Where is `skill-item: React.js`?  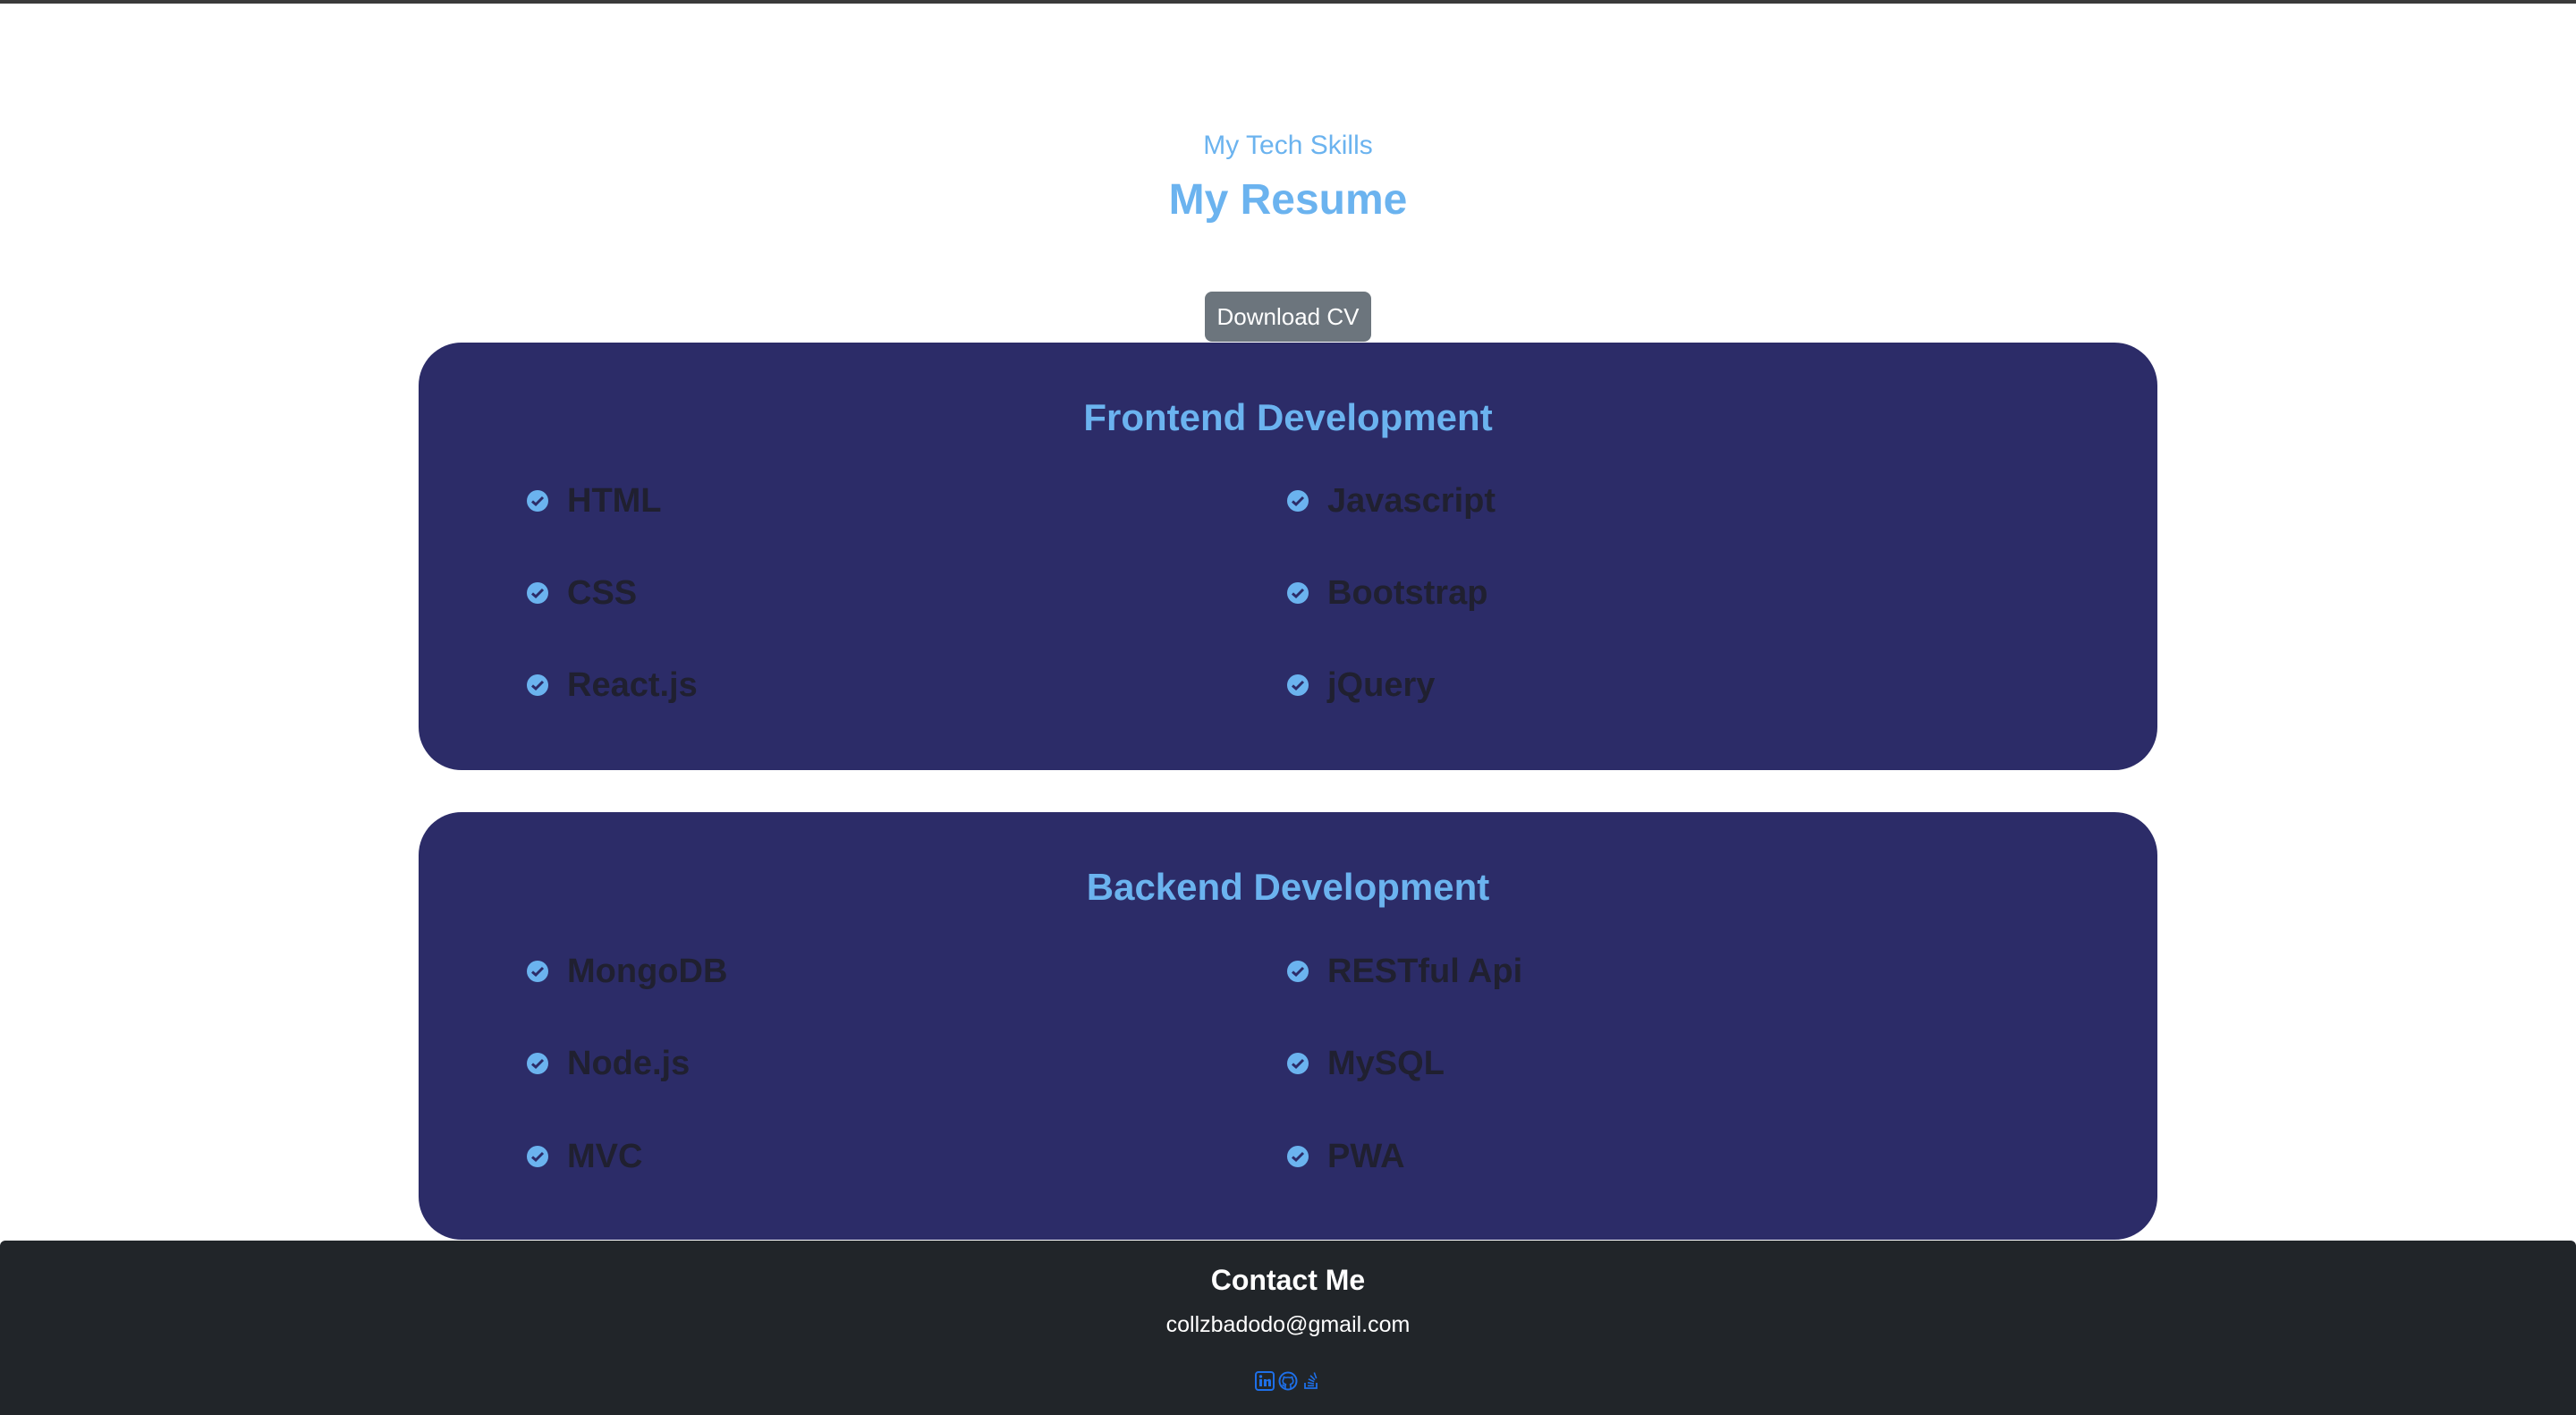
skill-item: React.js is located at coordinates (612, 686).